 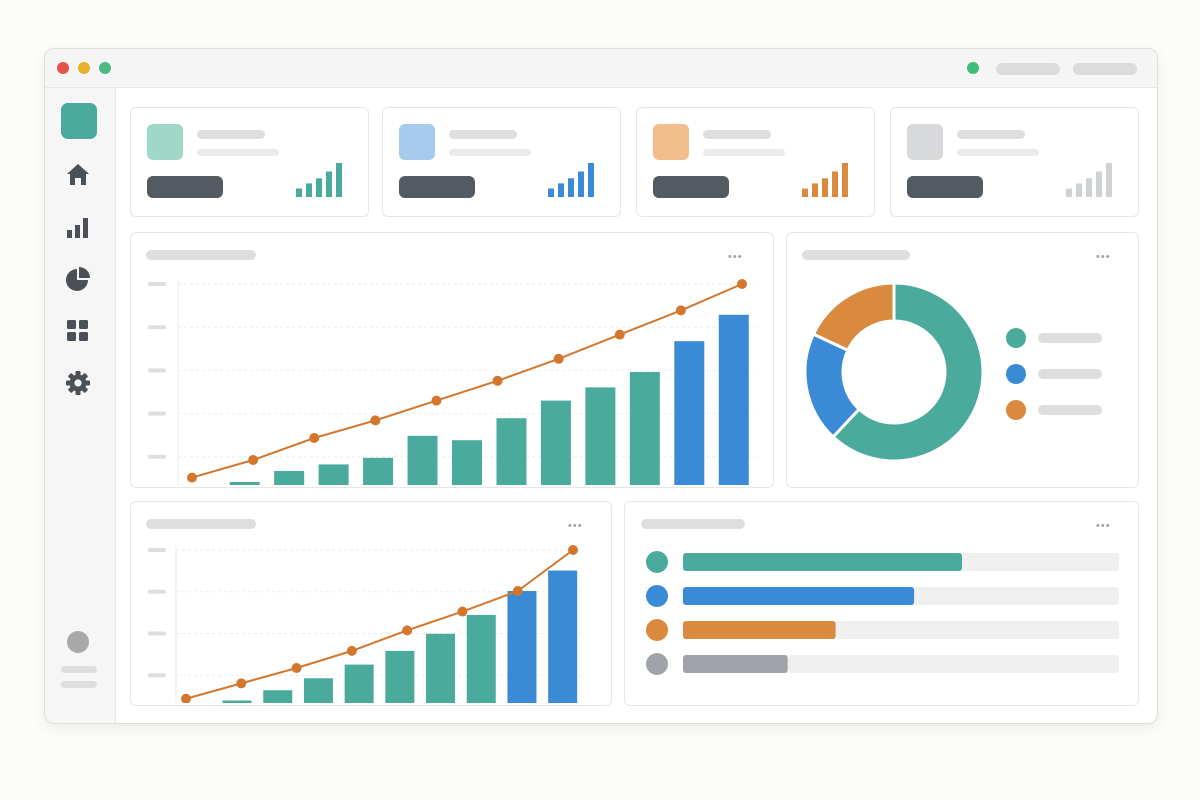 I want to click on title-bar, so click(x=601, y=68).